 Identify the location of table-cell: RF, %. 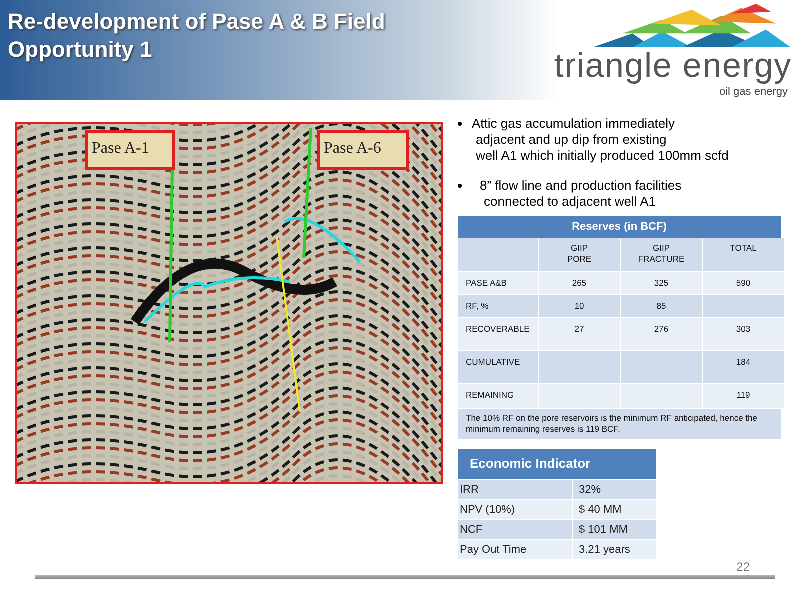
(498, 306).